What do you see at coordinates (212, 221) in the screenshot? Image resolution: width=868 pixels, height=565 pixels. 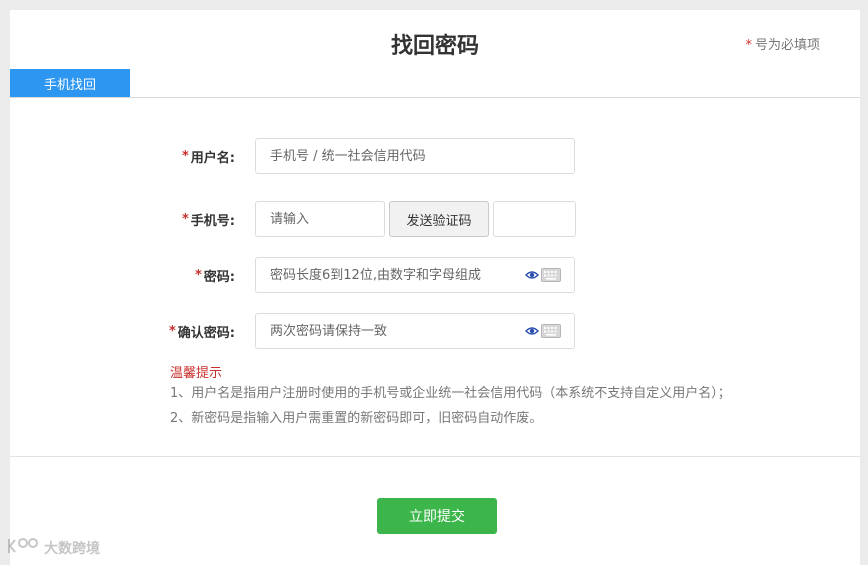 I see `phone-label-text: 手机号:` at bounding box center [212, 221].